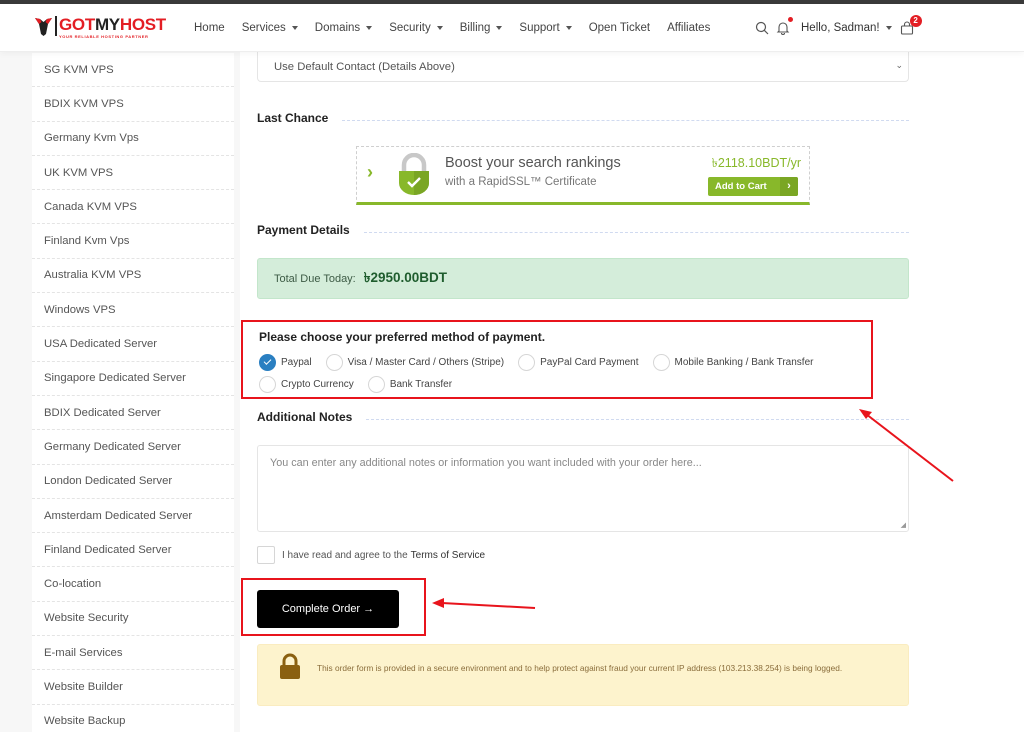  What do you see at coordinates (762, 28) in the screenshot?
I see `search-icon` at bounding box center [762, 28].